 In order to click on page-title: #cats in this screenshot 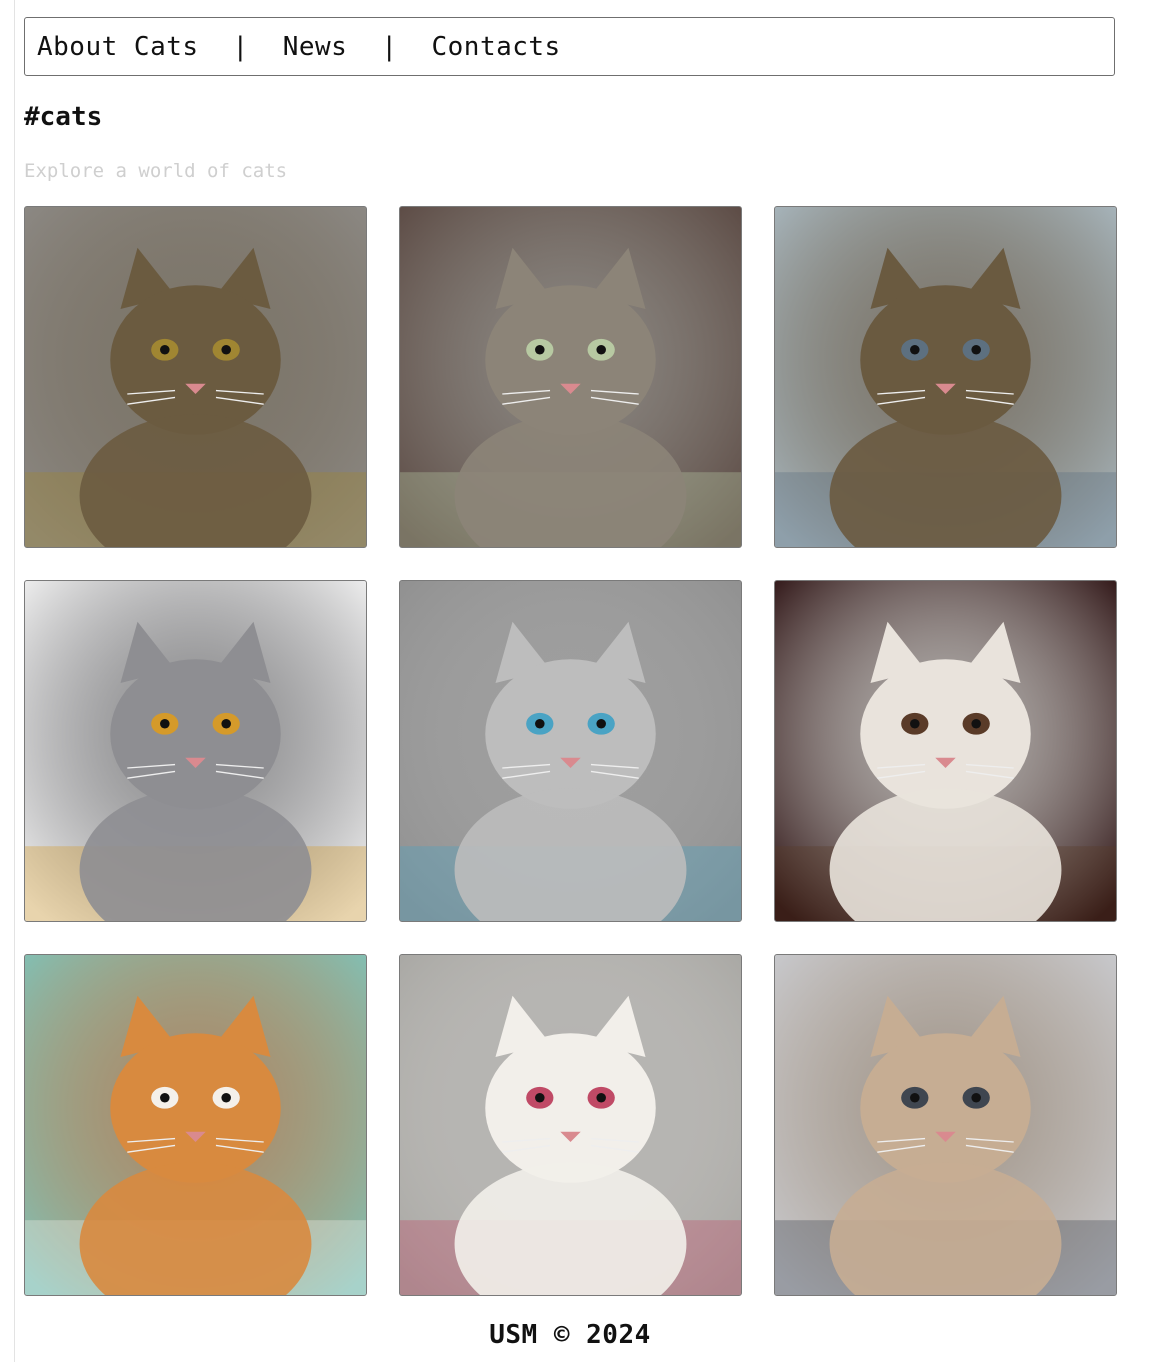, I will do `click(63, 117)`.